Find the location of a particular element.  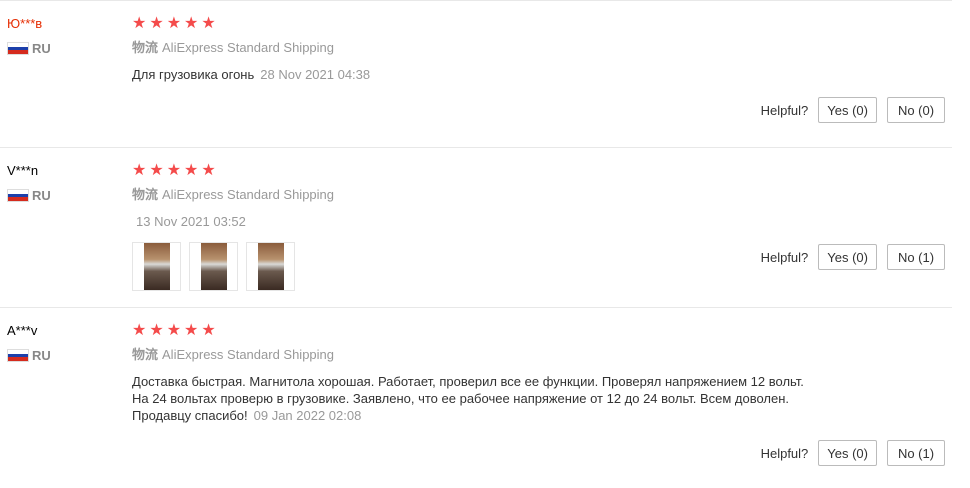

review-date: 13 Nov 2021 03:52 is located at coordinates (191, 221).